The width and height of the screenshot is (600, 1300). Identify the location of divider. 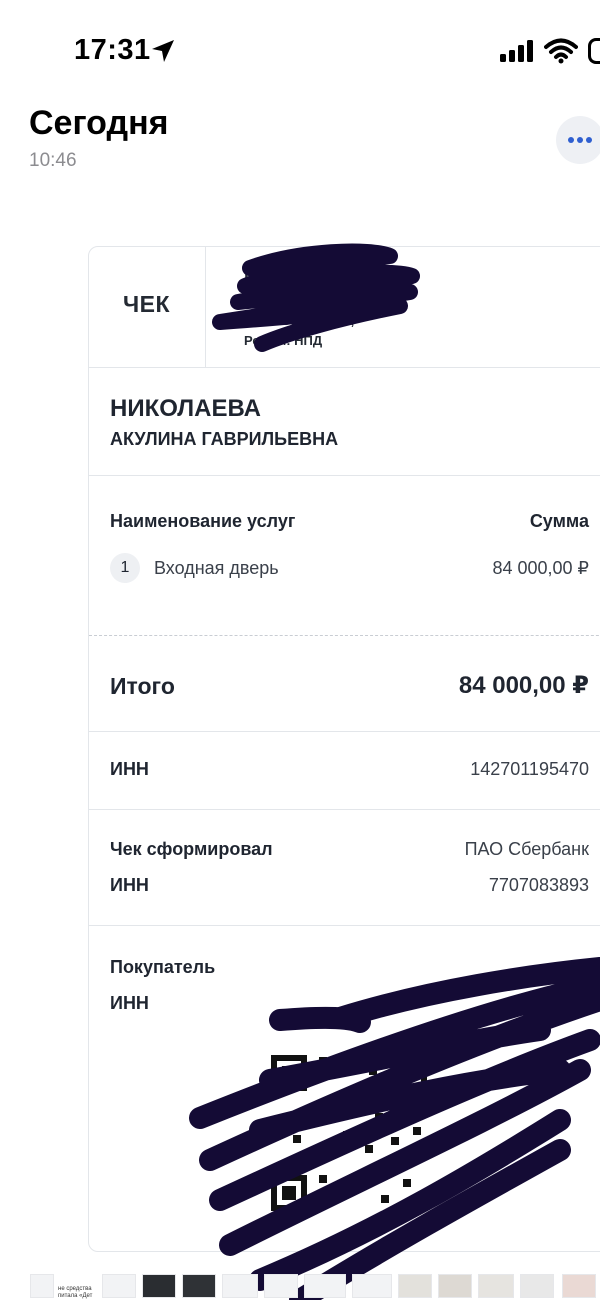
(205, 307).